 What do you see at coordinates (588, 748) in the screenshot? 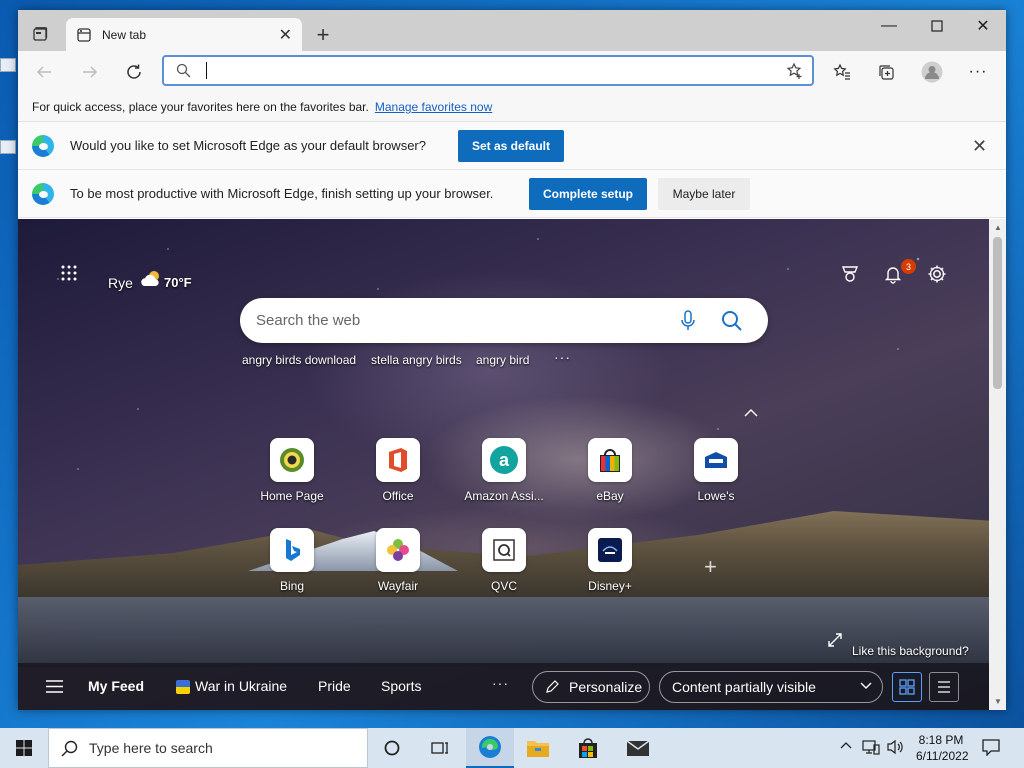
I see `microsoft-store-icon` at bounding box center [588, 748].